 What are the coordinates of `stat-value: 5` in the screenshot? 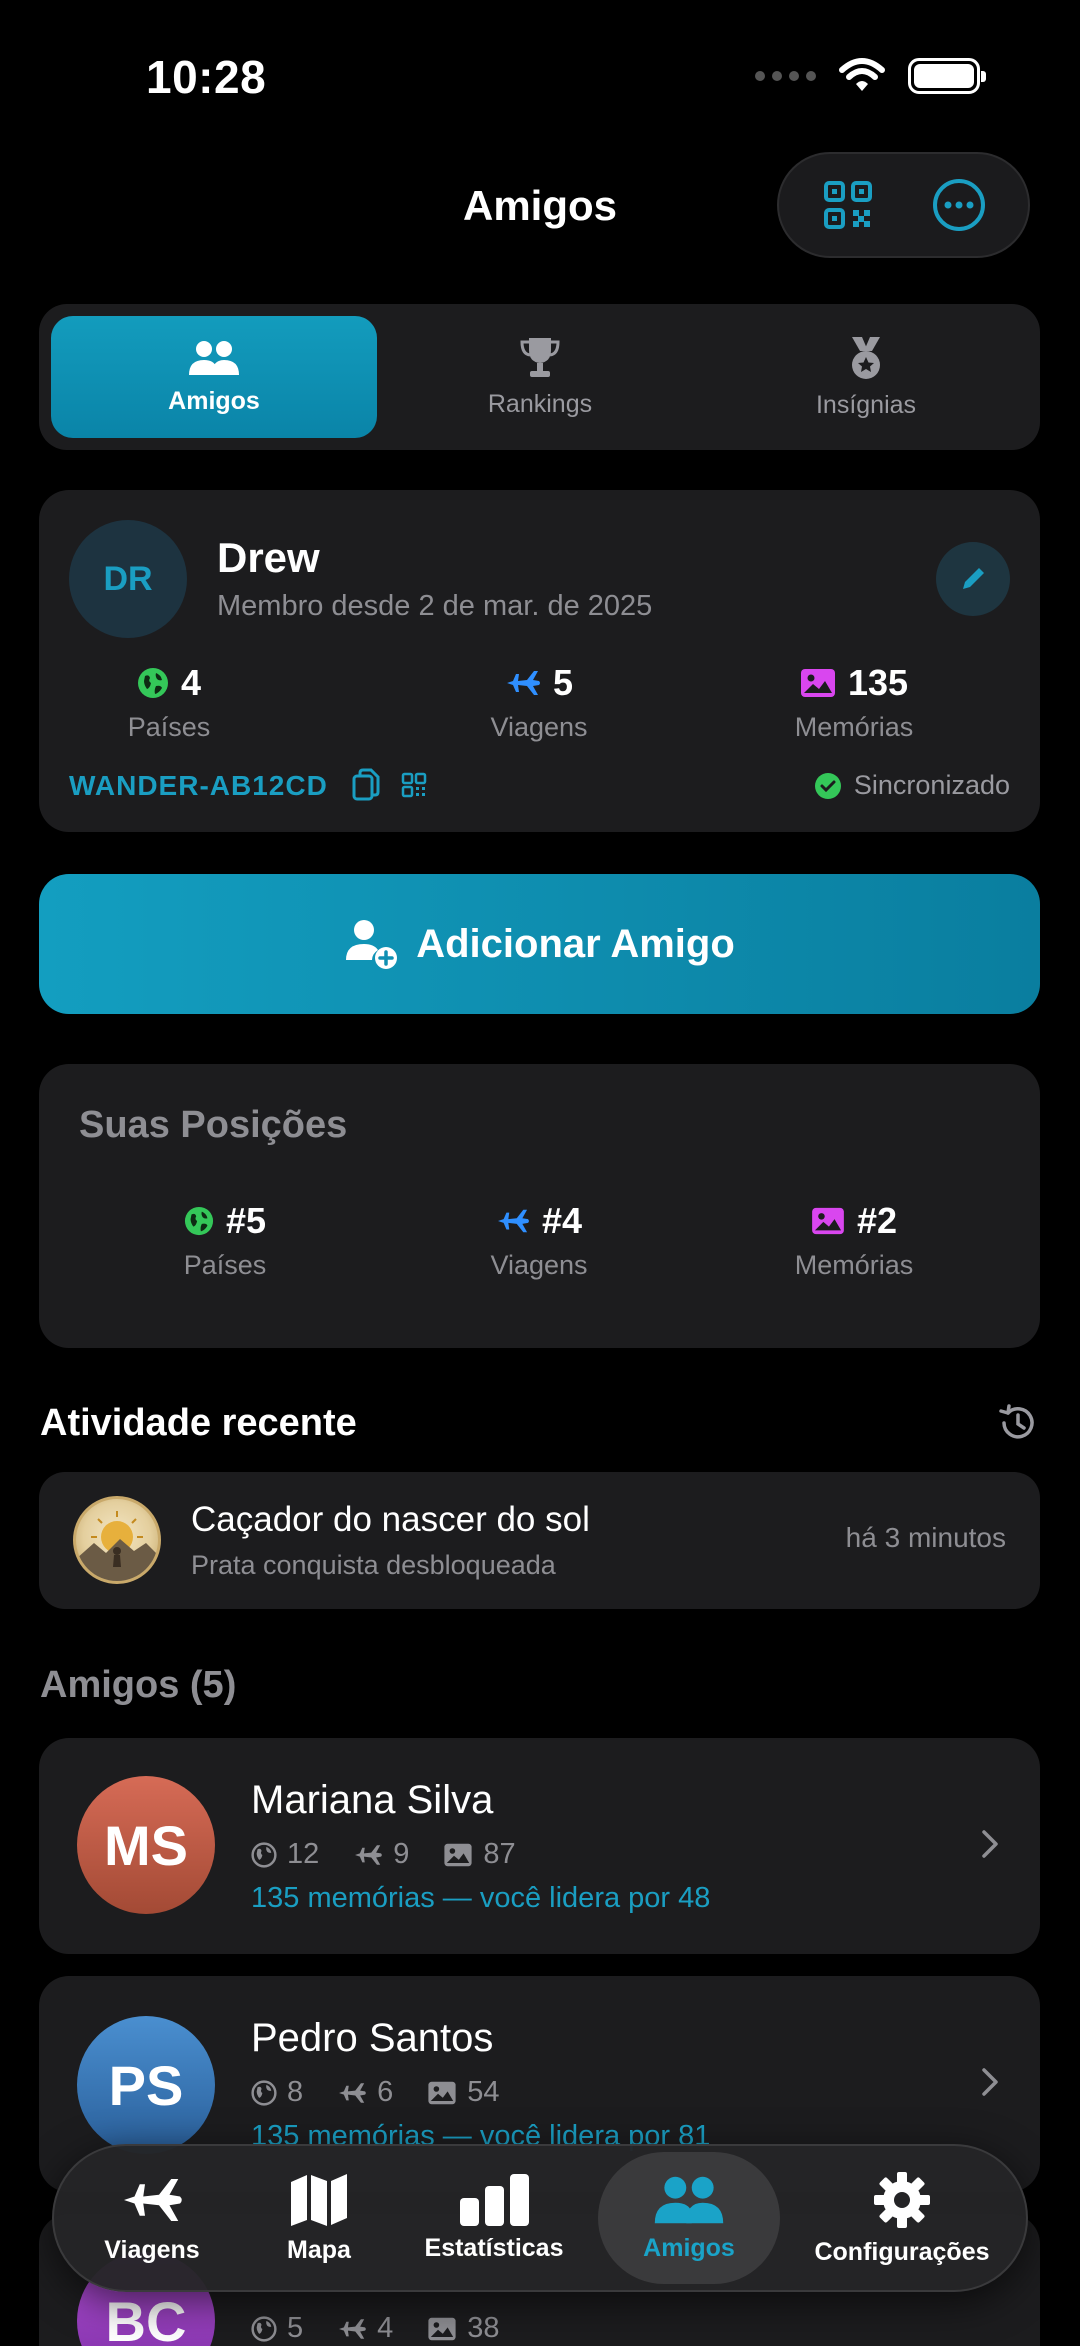 It's located at (563, 682).